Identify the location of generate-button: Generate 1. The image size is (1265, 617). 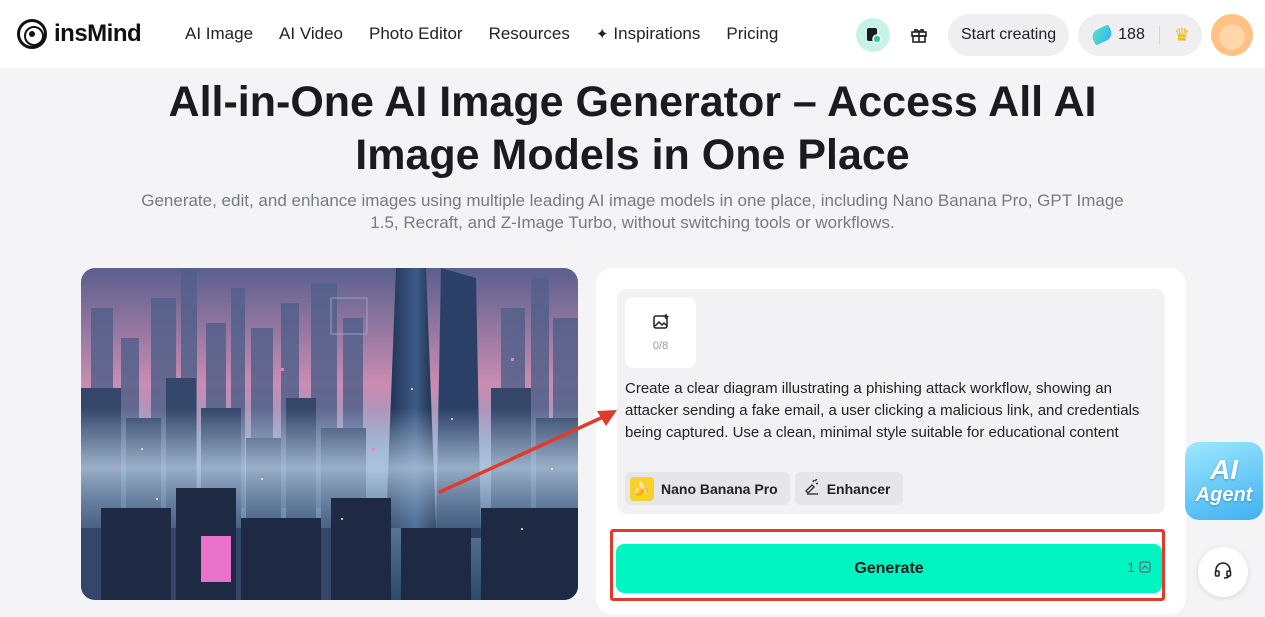
(889, 568).